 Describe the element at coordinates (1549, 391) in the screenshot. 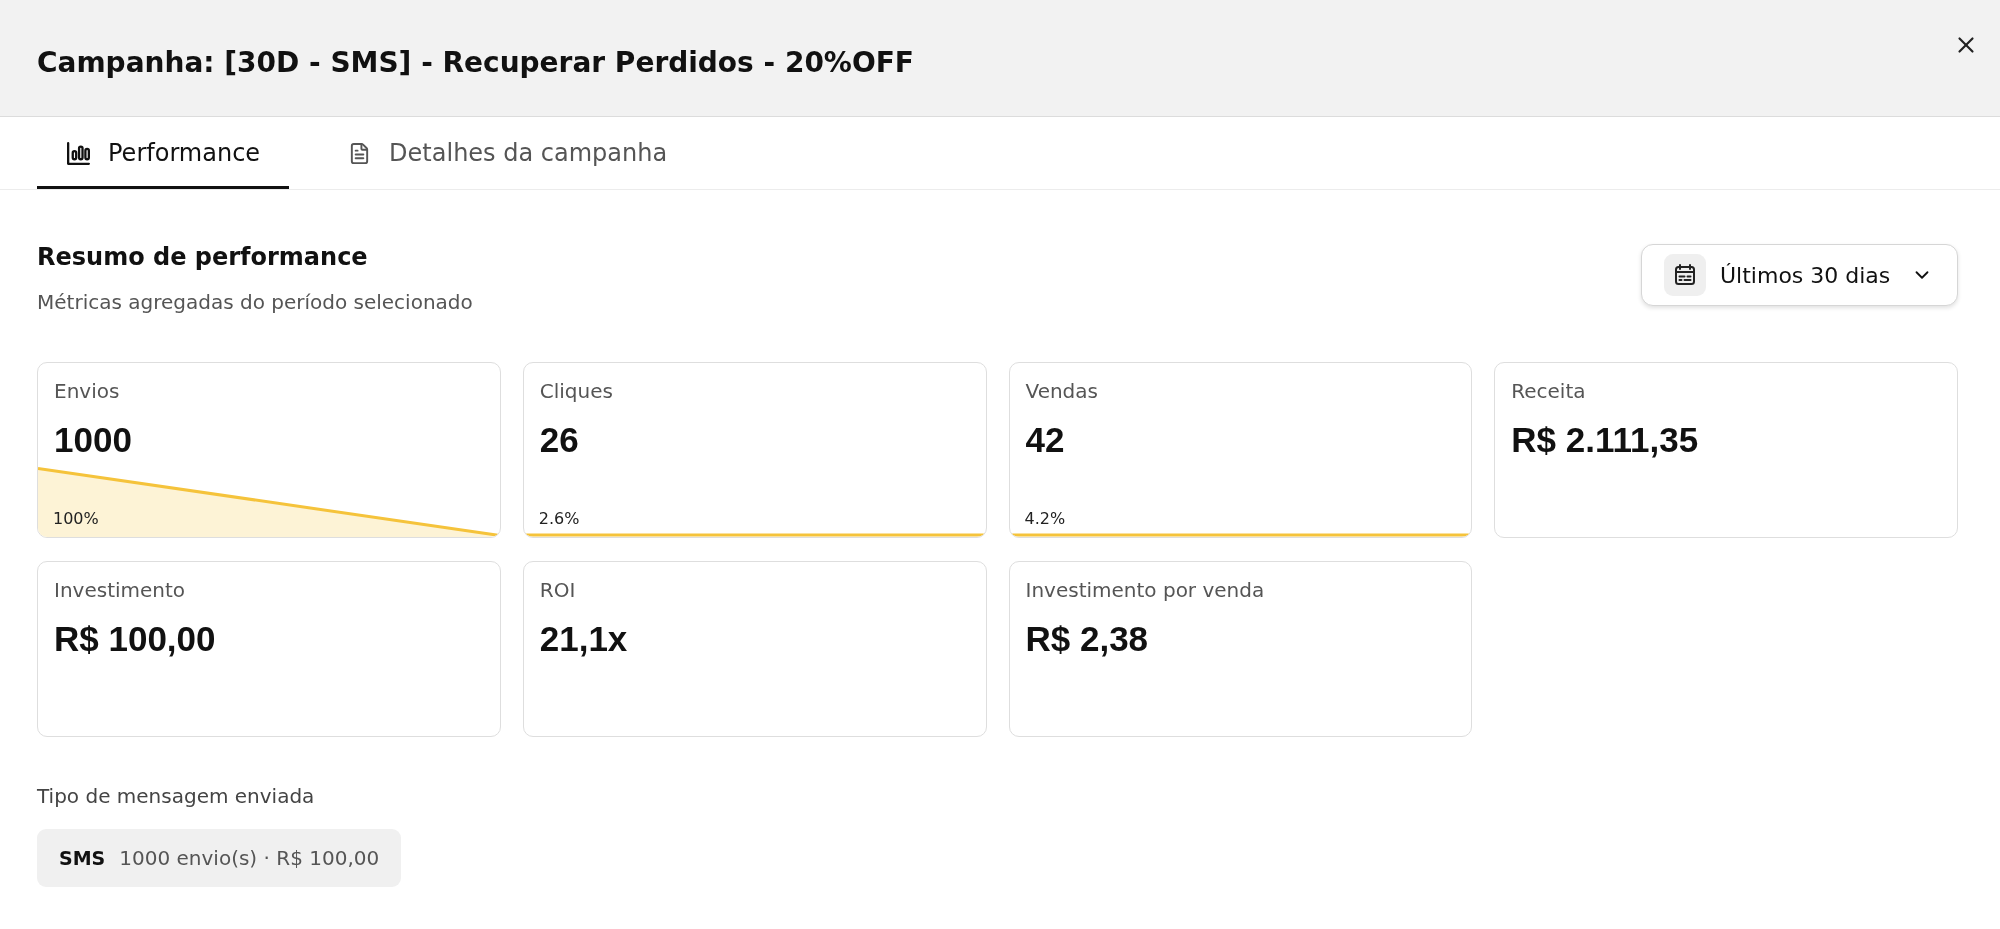

I see `metric-label: Receita` at that location.